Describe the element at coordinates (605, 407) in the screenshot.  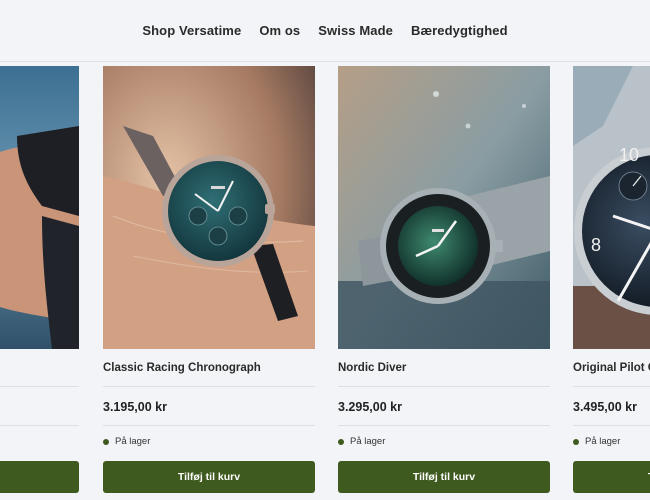
I see `product-price: 3.495,00 kr` at that location.